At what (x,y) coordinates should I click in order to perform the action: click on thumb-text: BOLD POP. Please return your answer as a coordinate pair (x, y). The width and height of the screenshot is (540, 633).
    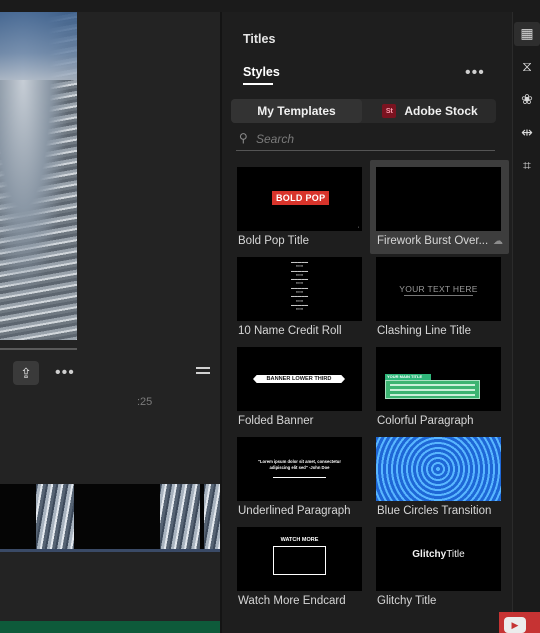
    Looking at the image, I should click on (301, 198).